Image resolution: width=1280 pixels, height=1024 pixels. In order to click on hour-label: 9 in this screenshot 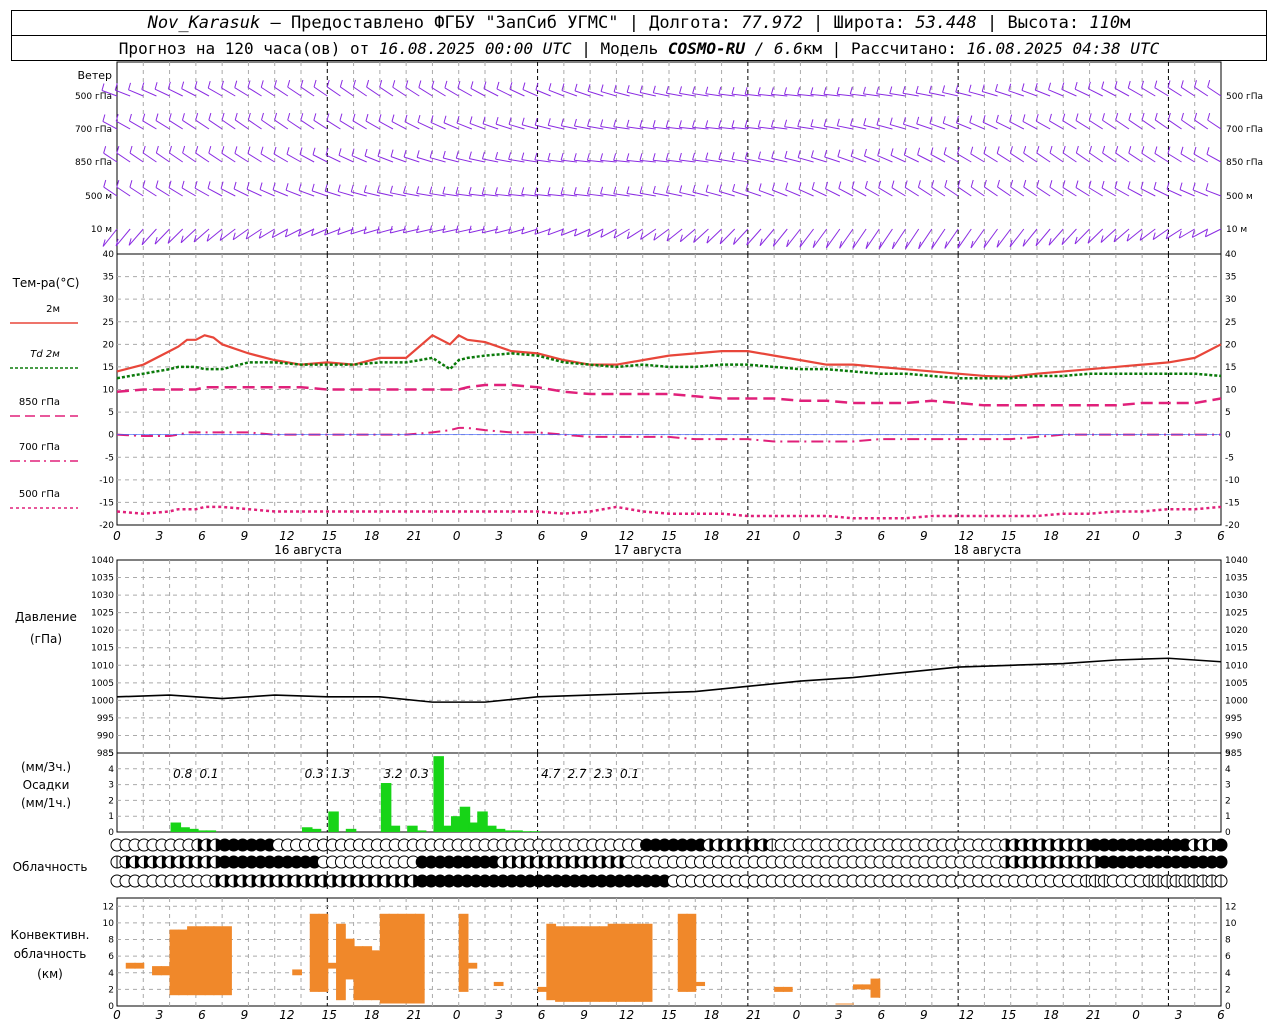, I will do `click(245, 536)`.